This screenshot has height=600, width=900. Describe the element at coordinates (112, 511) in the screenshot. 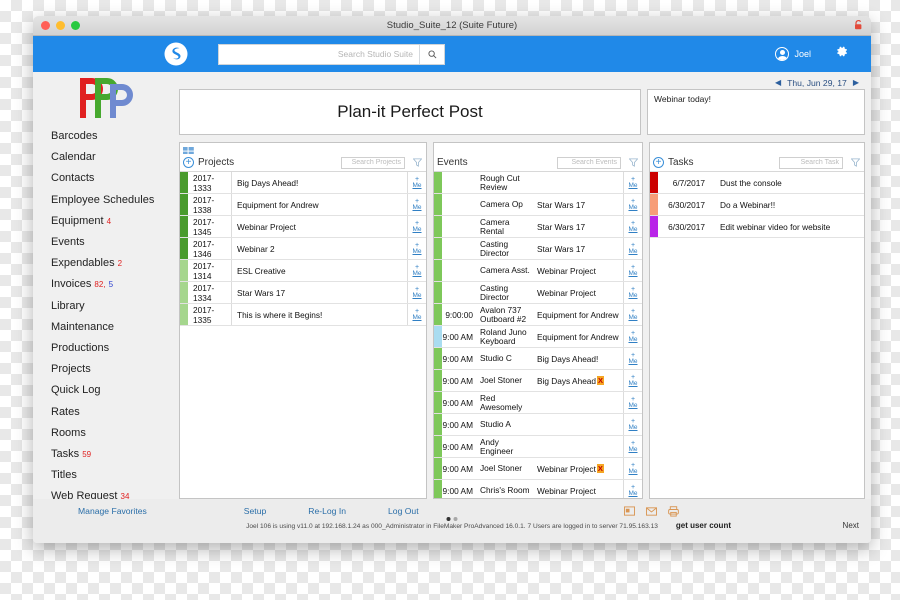

I see `manage-favorites-link: Manage Favorites` at that location.